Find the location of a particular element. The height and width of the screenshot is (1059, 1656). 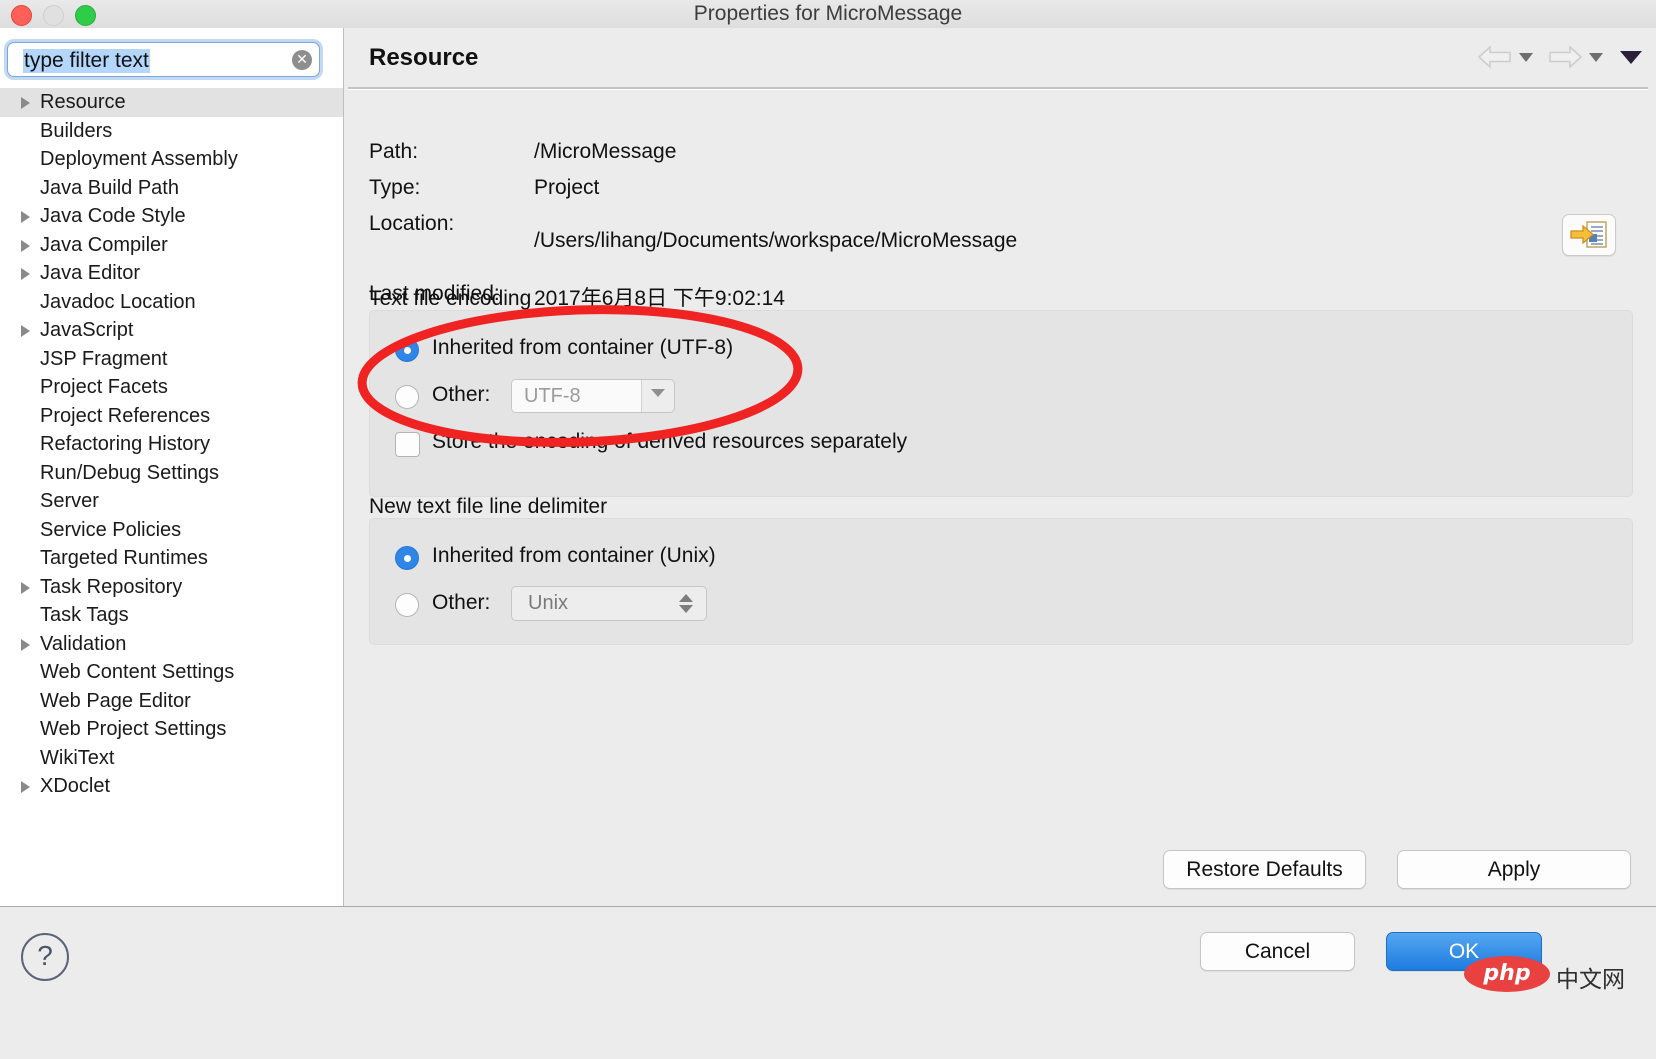

watermark: php 中文网 is located at coordinates (1556, 974).